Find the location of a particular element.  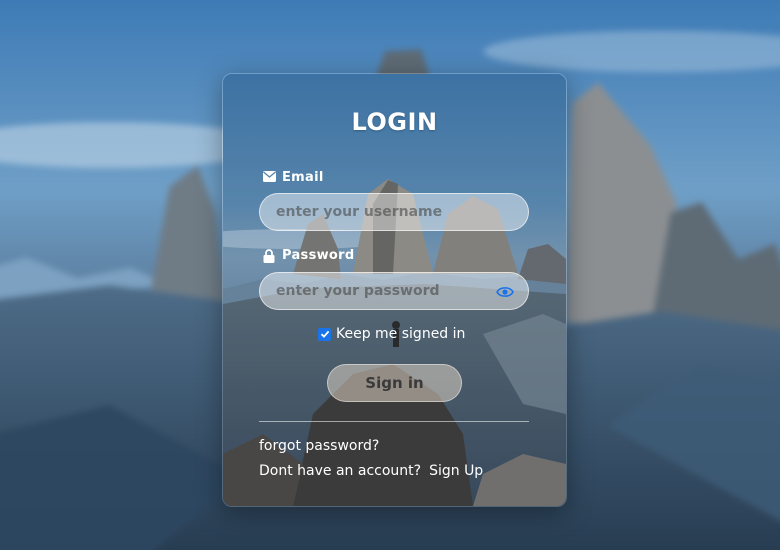

no-account-text: Dont have an account? is located at coordinates (340, 471).